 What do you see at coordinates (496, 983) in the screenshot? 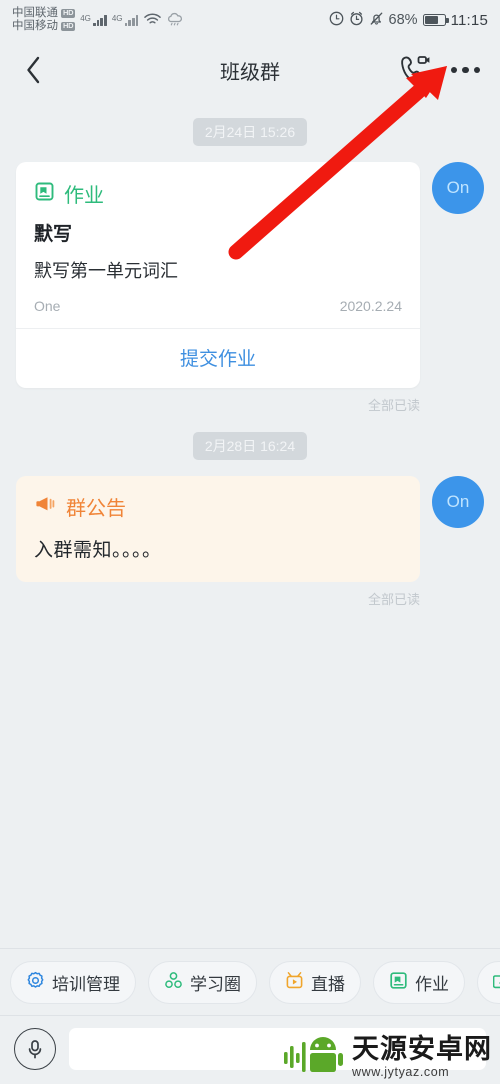
I see `folder-icon` at bounding box center [496, 983].